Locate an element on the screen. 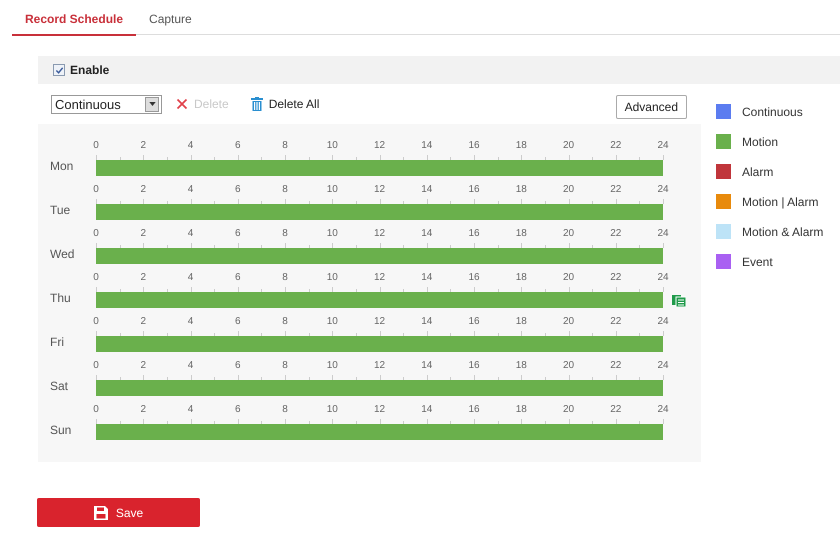  save-button: Save is located at coordinates (118, 512).